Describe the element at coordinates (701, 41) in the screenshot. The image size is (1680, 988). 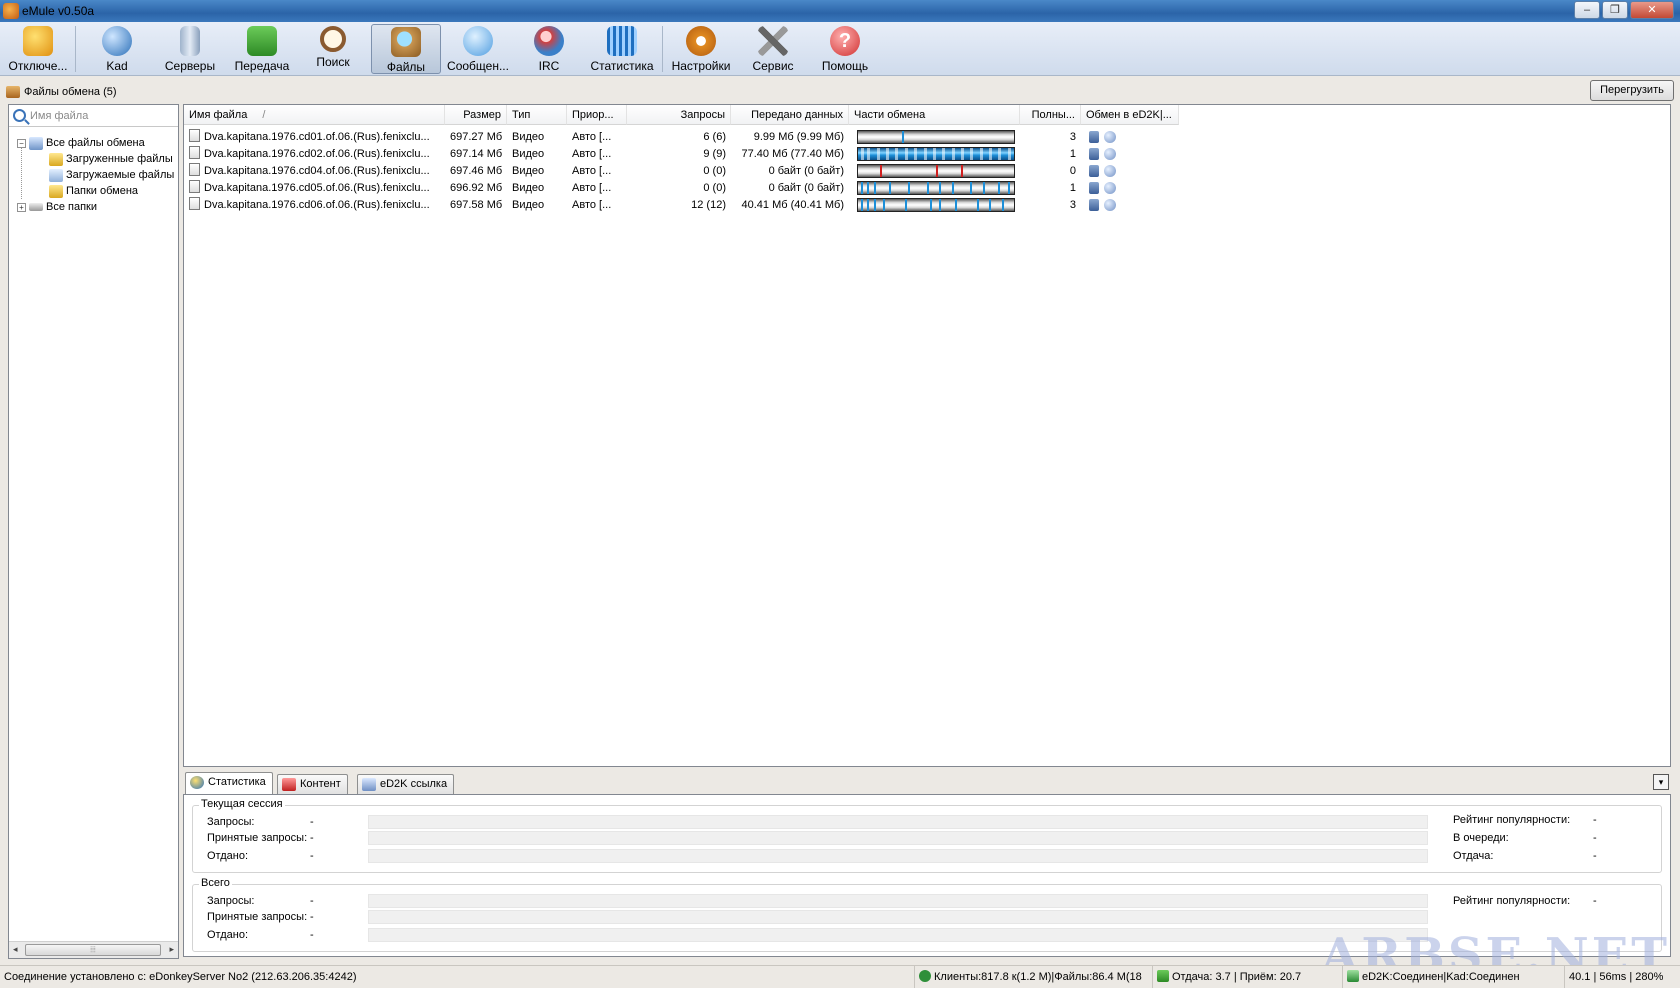
I see `settings-gear-icon` at that location.